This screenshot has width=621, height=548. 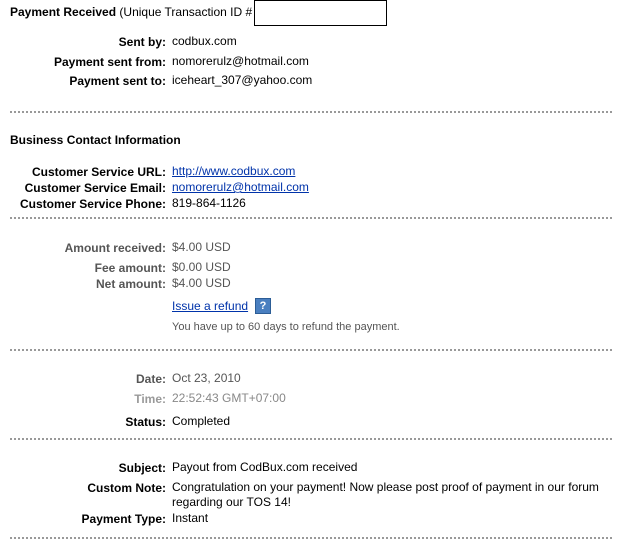 I want to click on sent-from-label: Payment sent from:, so click(x=109, y=62).